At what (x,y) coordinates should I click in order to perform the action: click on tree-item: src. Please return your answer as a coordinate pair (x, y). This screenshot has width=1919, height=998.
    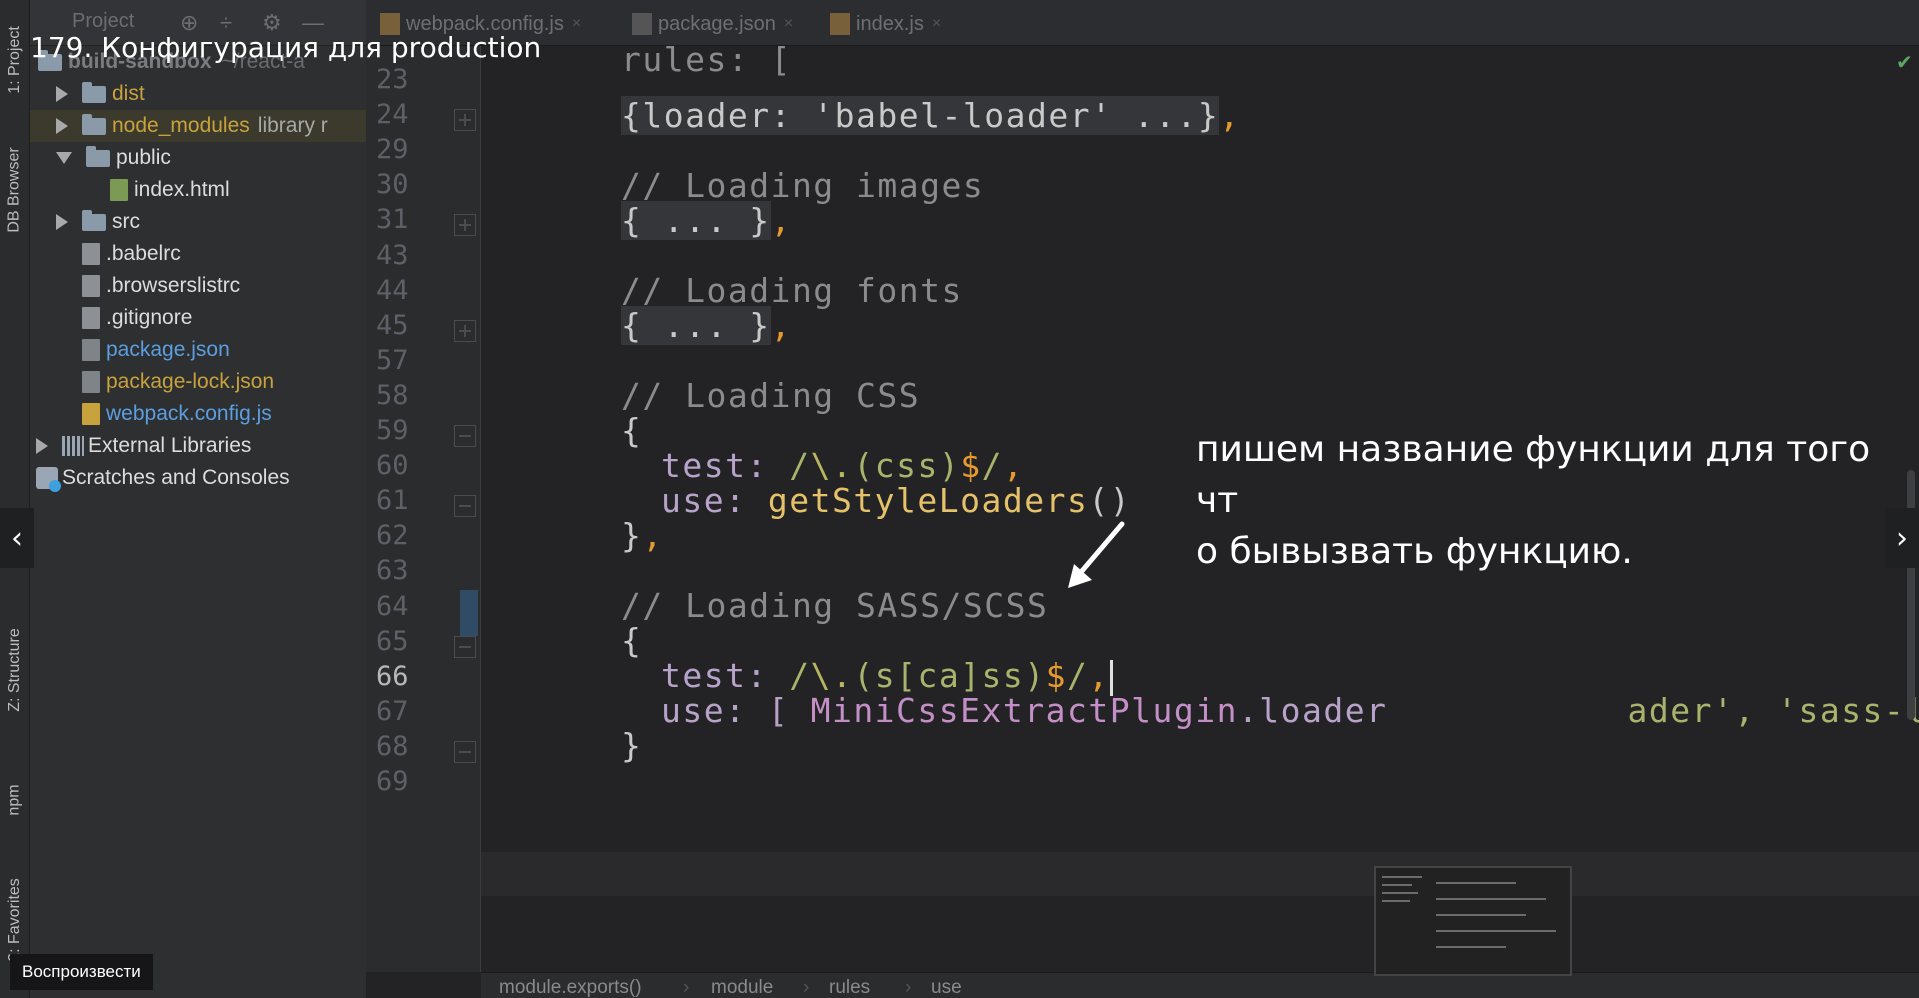
    Looking at the image, I should click on (198, 222).